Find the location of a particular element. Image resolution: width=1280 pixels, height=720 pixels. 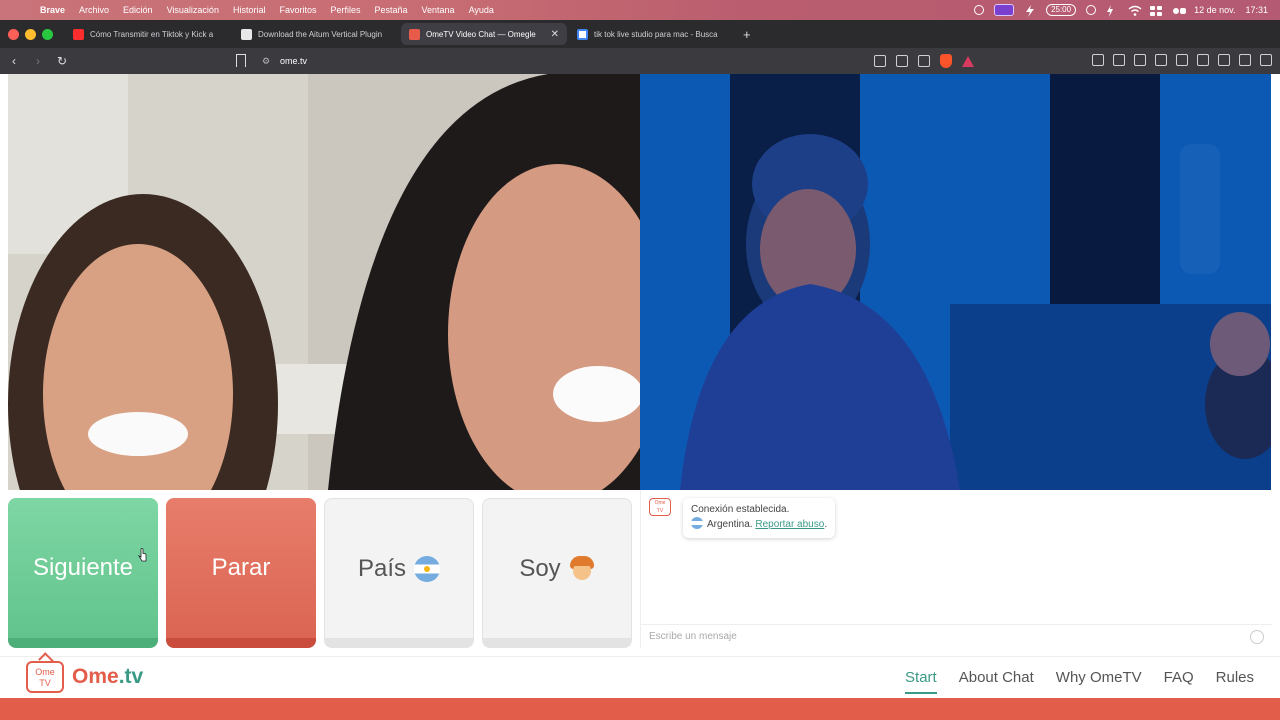

menu-bar-status: 25:00 12 de nov. 17:31 is located at coordinates (1121, 10).